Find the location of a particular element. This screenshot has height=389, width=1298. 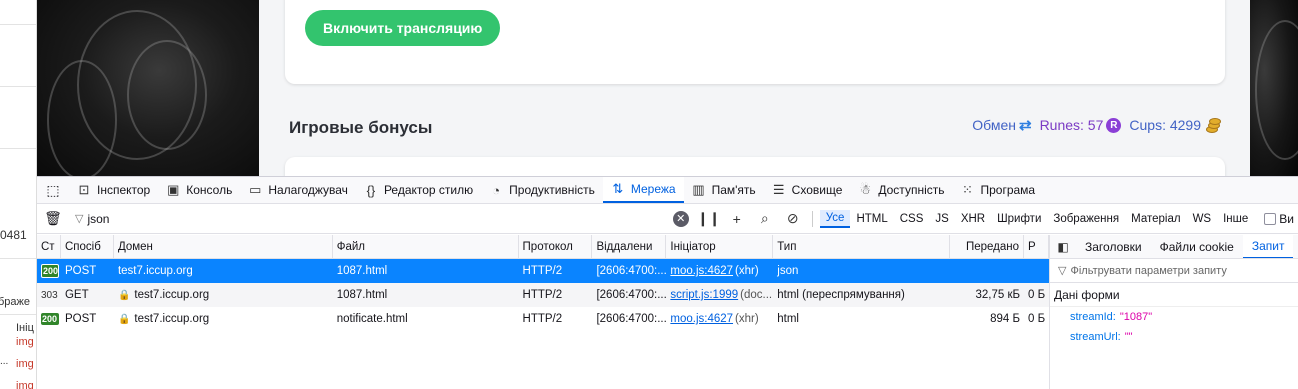

url-filter: ▽ is located at coordinates (369, 218).